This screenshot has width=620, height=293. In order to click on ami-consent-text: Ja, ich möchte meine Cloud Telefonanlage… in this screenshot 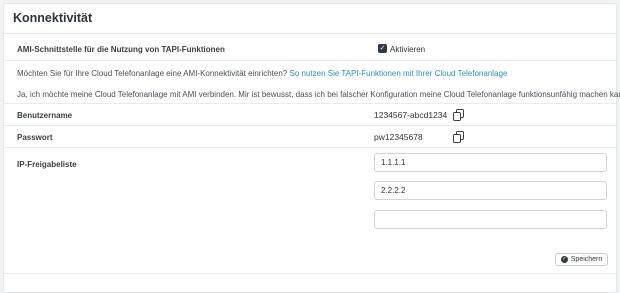, I will do `click(318, 94)`.